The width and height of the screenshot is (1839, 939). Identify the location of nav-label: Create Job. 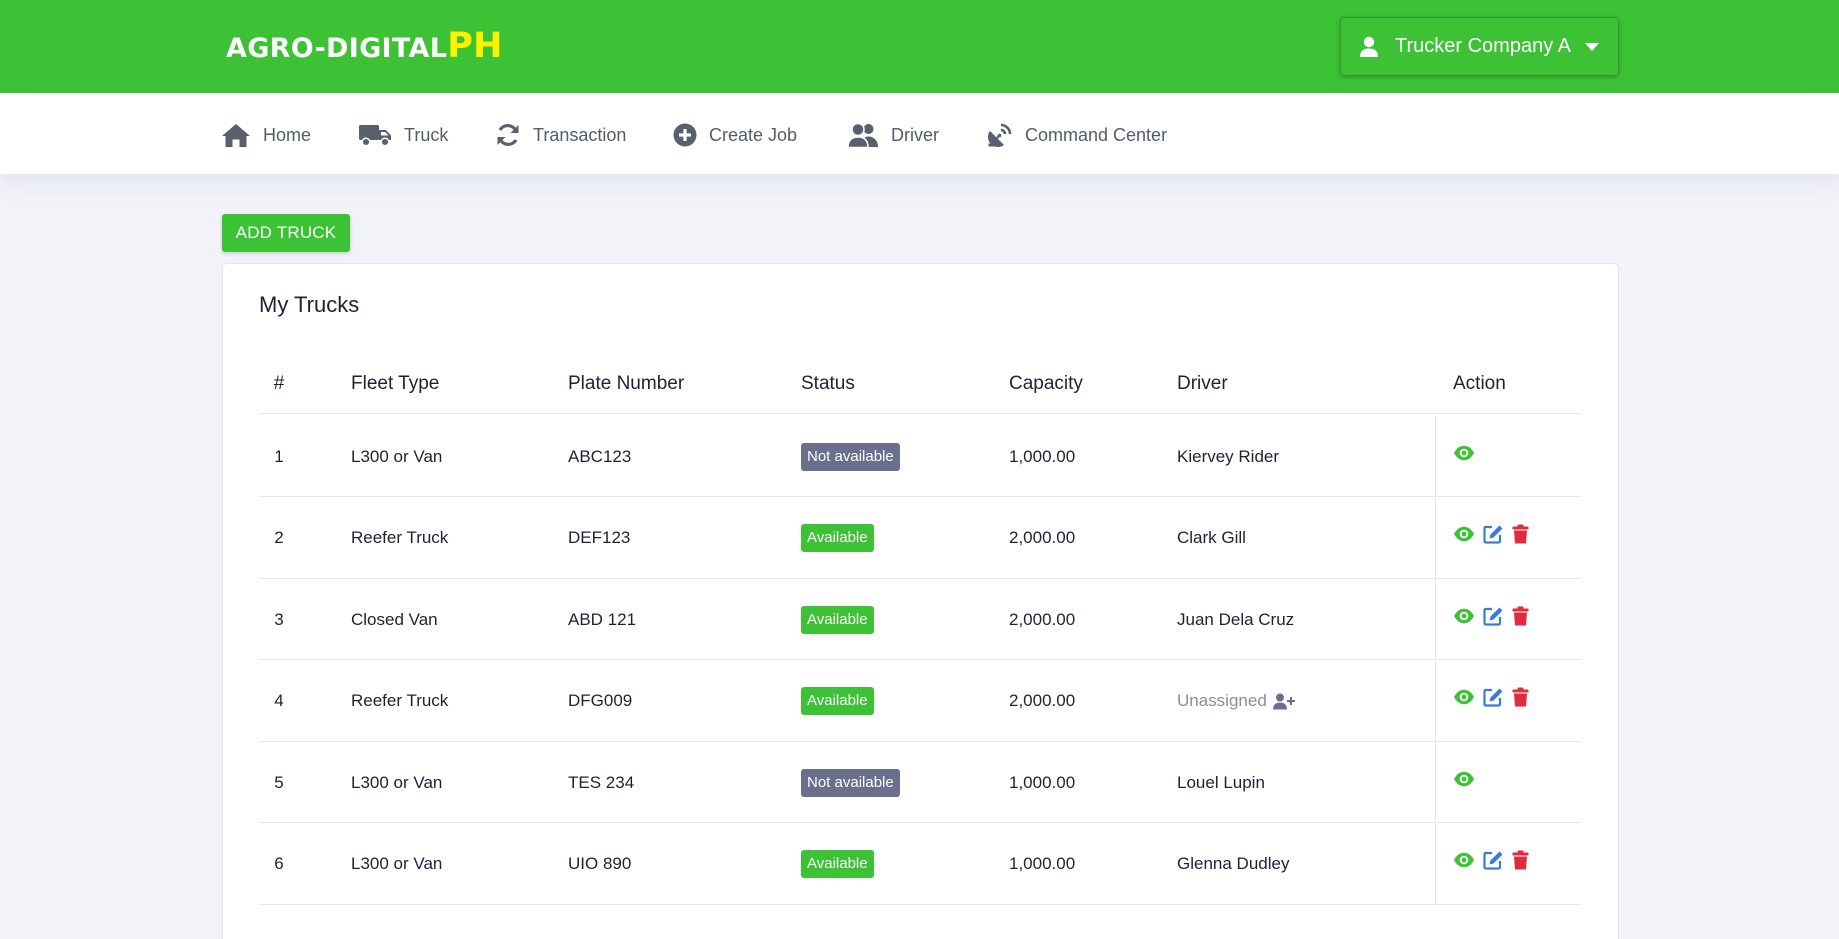
(753, 134).